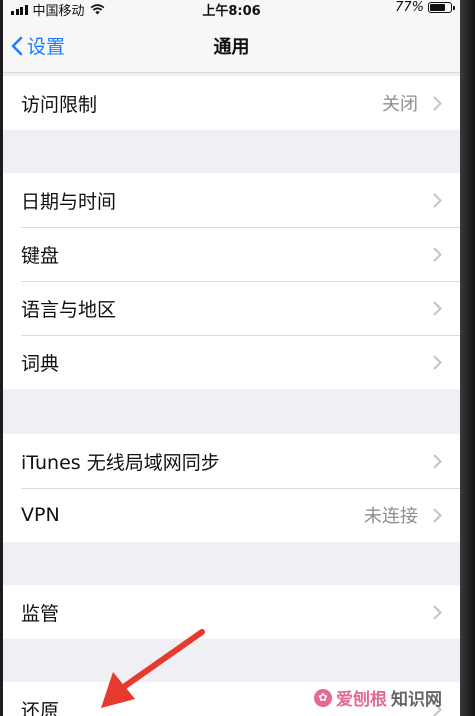  I want to click on settings-group-supervision: 监管, so click(231, 612).